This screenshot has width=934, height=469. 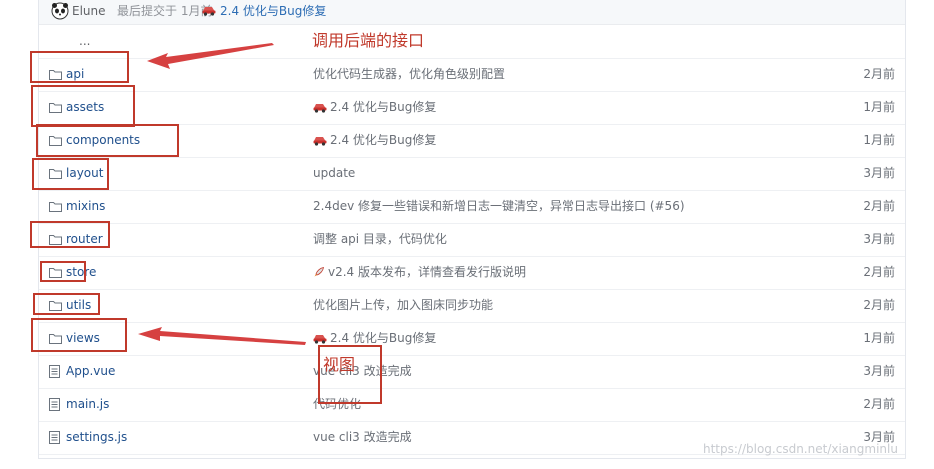 I want to click on annotation-text-api: 调用后端的接口, so click(x=368, y=40).